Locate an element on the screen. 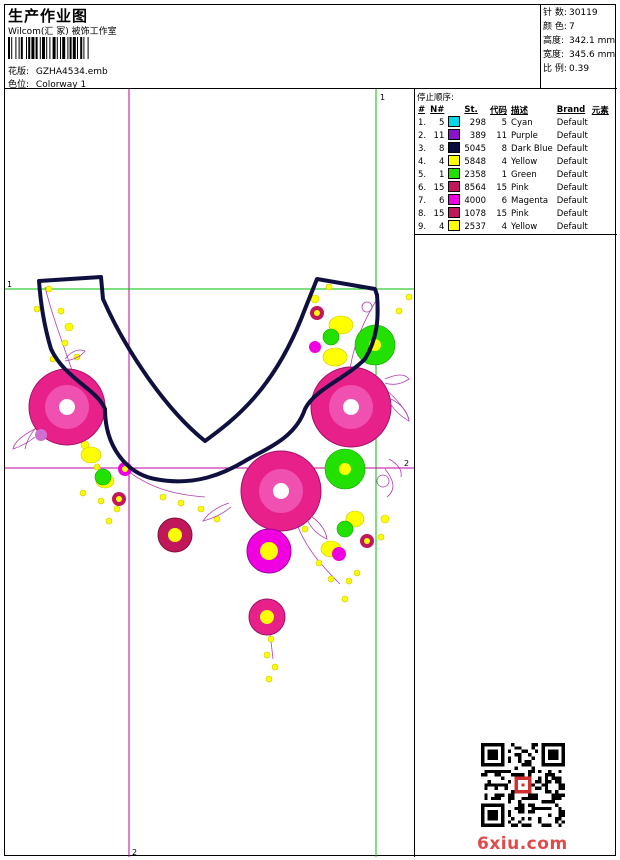 The image size is (620, 860). row-code: 8 is located at coordinates (504, 148).